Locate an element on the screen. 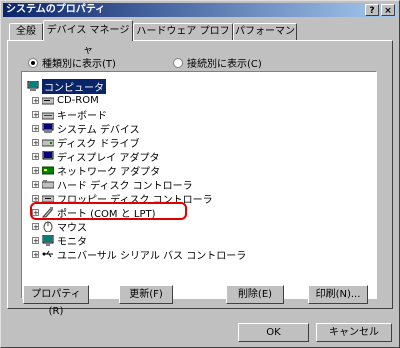 This screenshot has width=400, height=348. tree-item-label: CD-ROM is located at coordinates (78, 100).